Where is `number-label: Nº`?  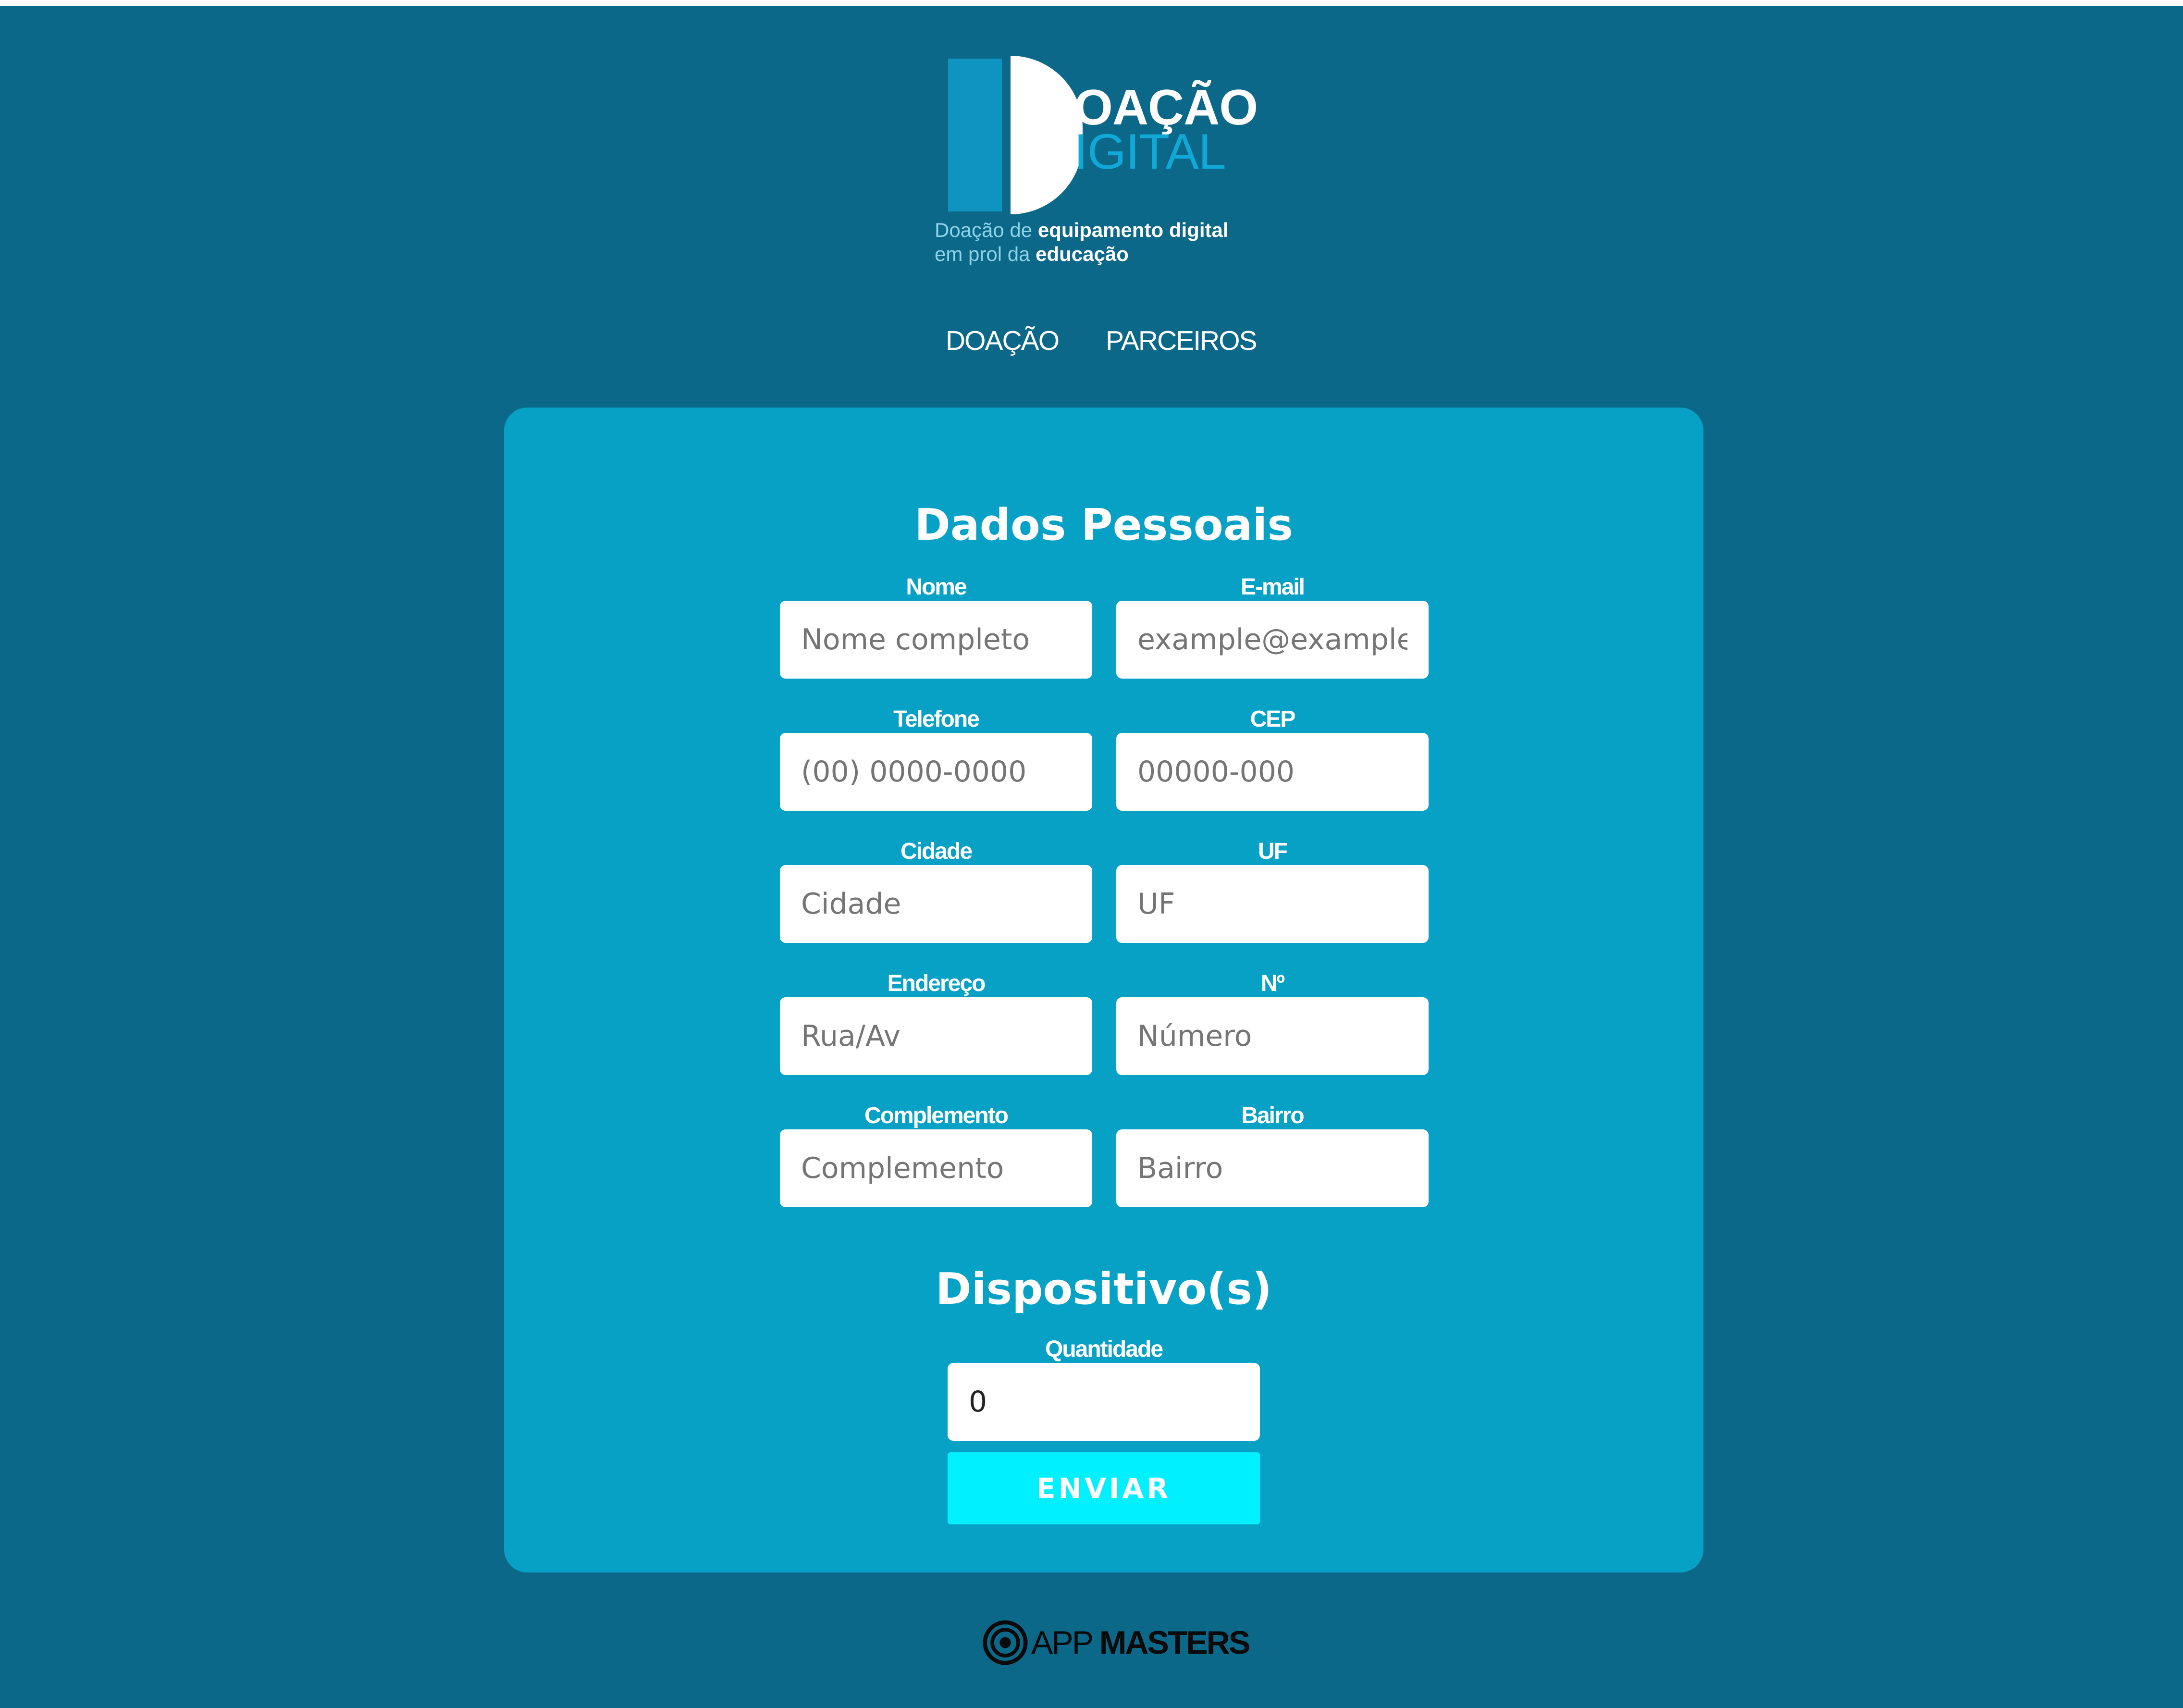 number-label: Nº is located at coordinates (1272, 984).